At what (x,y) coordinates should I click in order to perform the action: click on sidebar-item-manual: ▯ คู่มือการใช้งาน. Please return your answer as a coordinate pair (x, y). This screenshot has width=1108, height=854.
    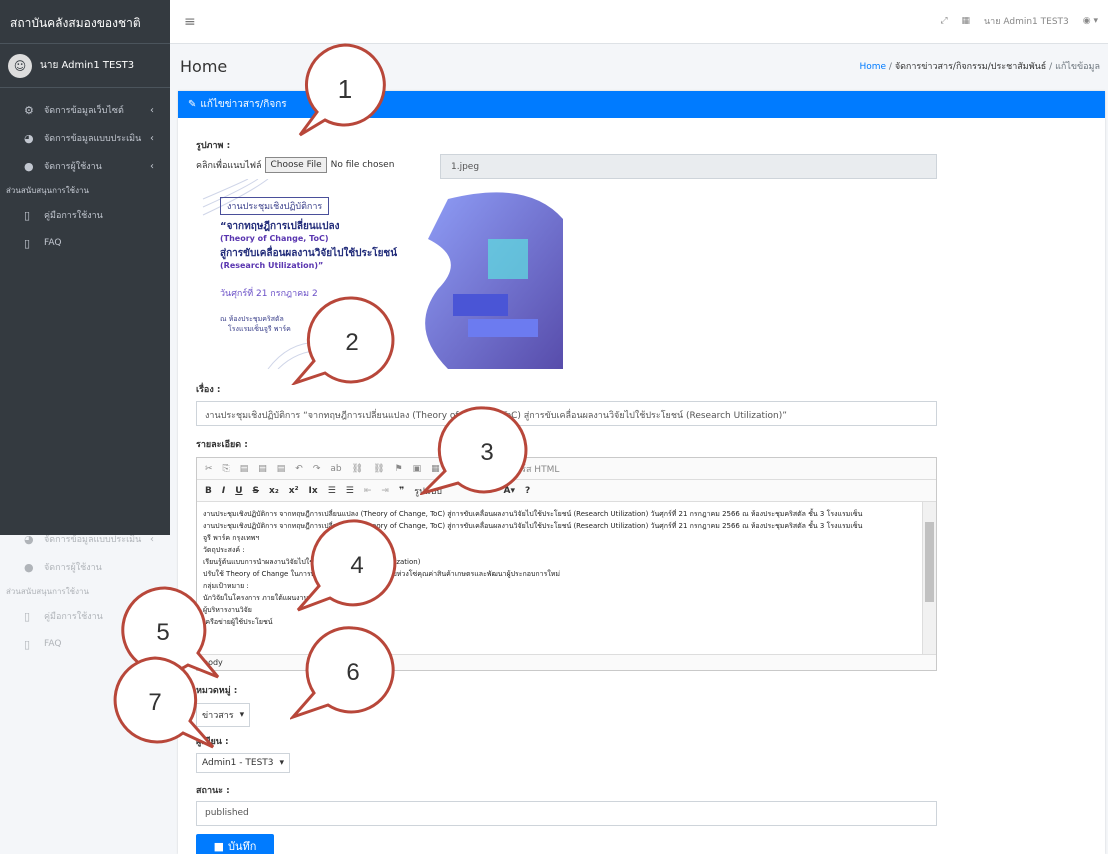
    Looking at the image, I should click on (85, 215).